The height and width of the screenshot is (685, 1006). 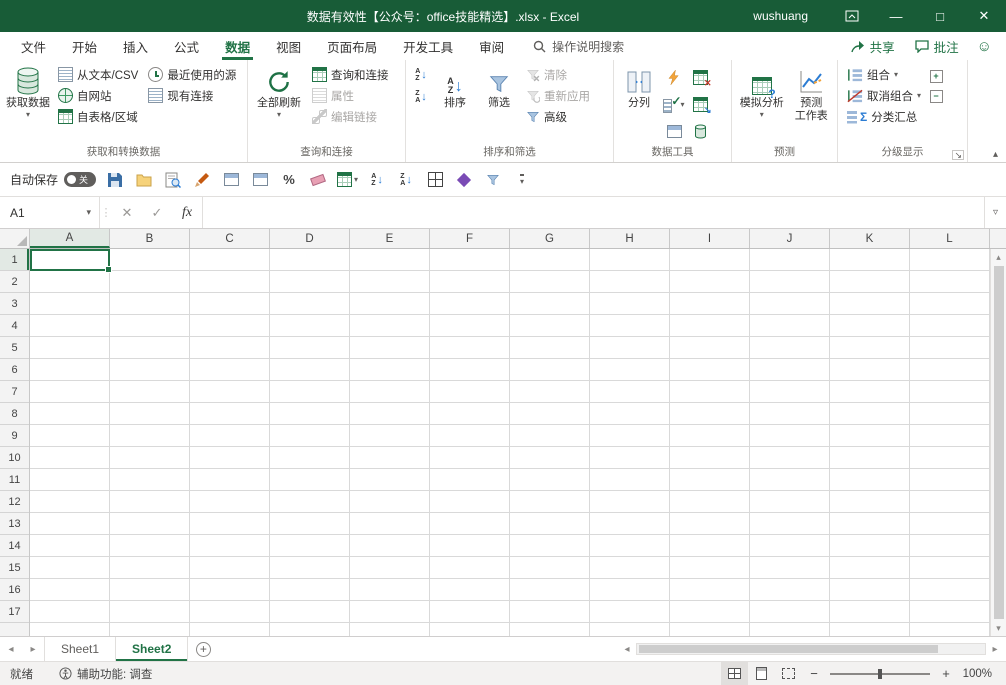 What do you see at coordinates (873, 46) in the screenshot?
I see `share-button: 共享` at bounding box center [873, 46].